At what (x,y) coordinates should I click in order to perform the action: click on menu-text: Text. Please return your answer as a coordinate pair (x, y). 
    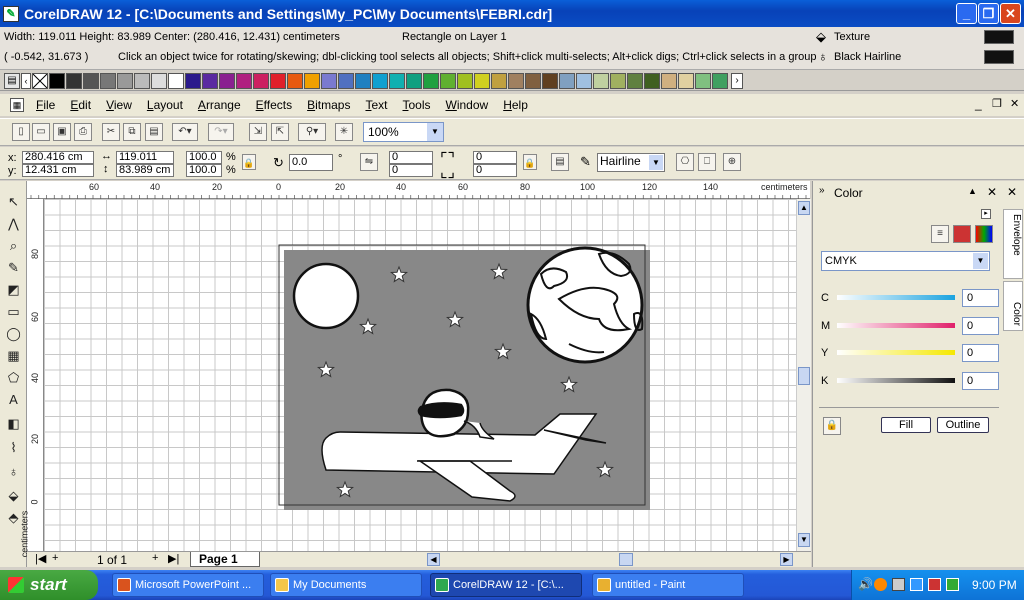
    Looking at the image, I should click on (376, 105).